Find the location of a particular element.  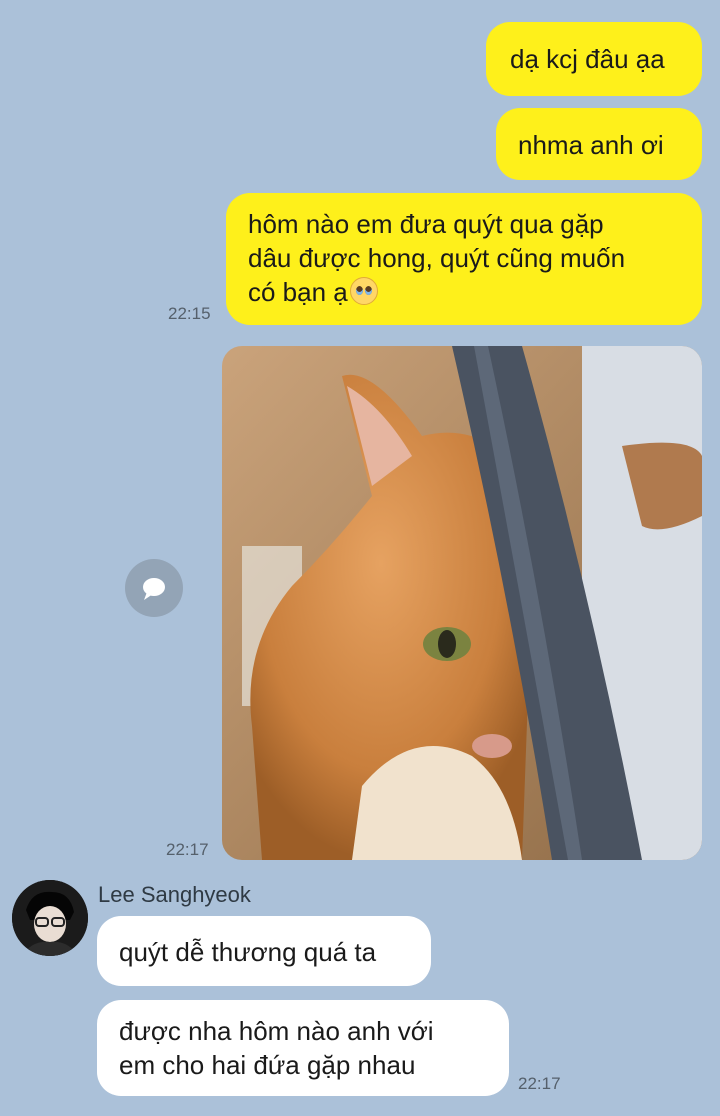

message-text: nhma anh ơi is located at coordinates (591, 145).